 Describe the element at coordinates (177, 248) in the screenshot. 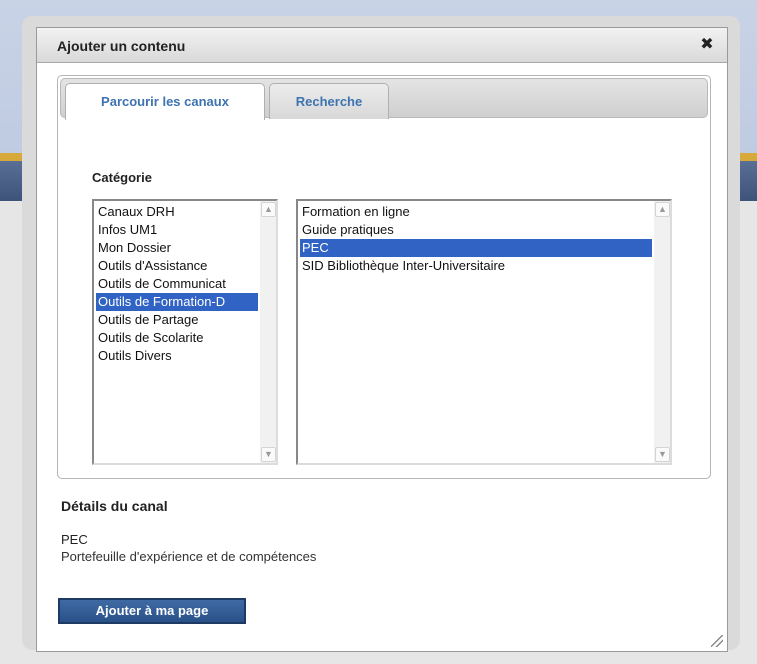

I see `category-item: Mon Dossier` at that location.